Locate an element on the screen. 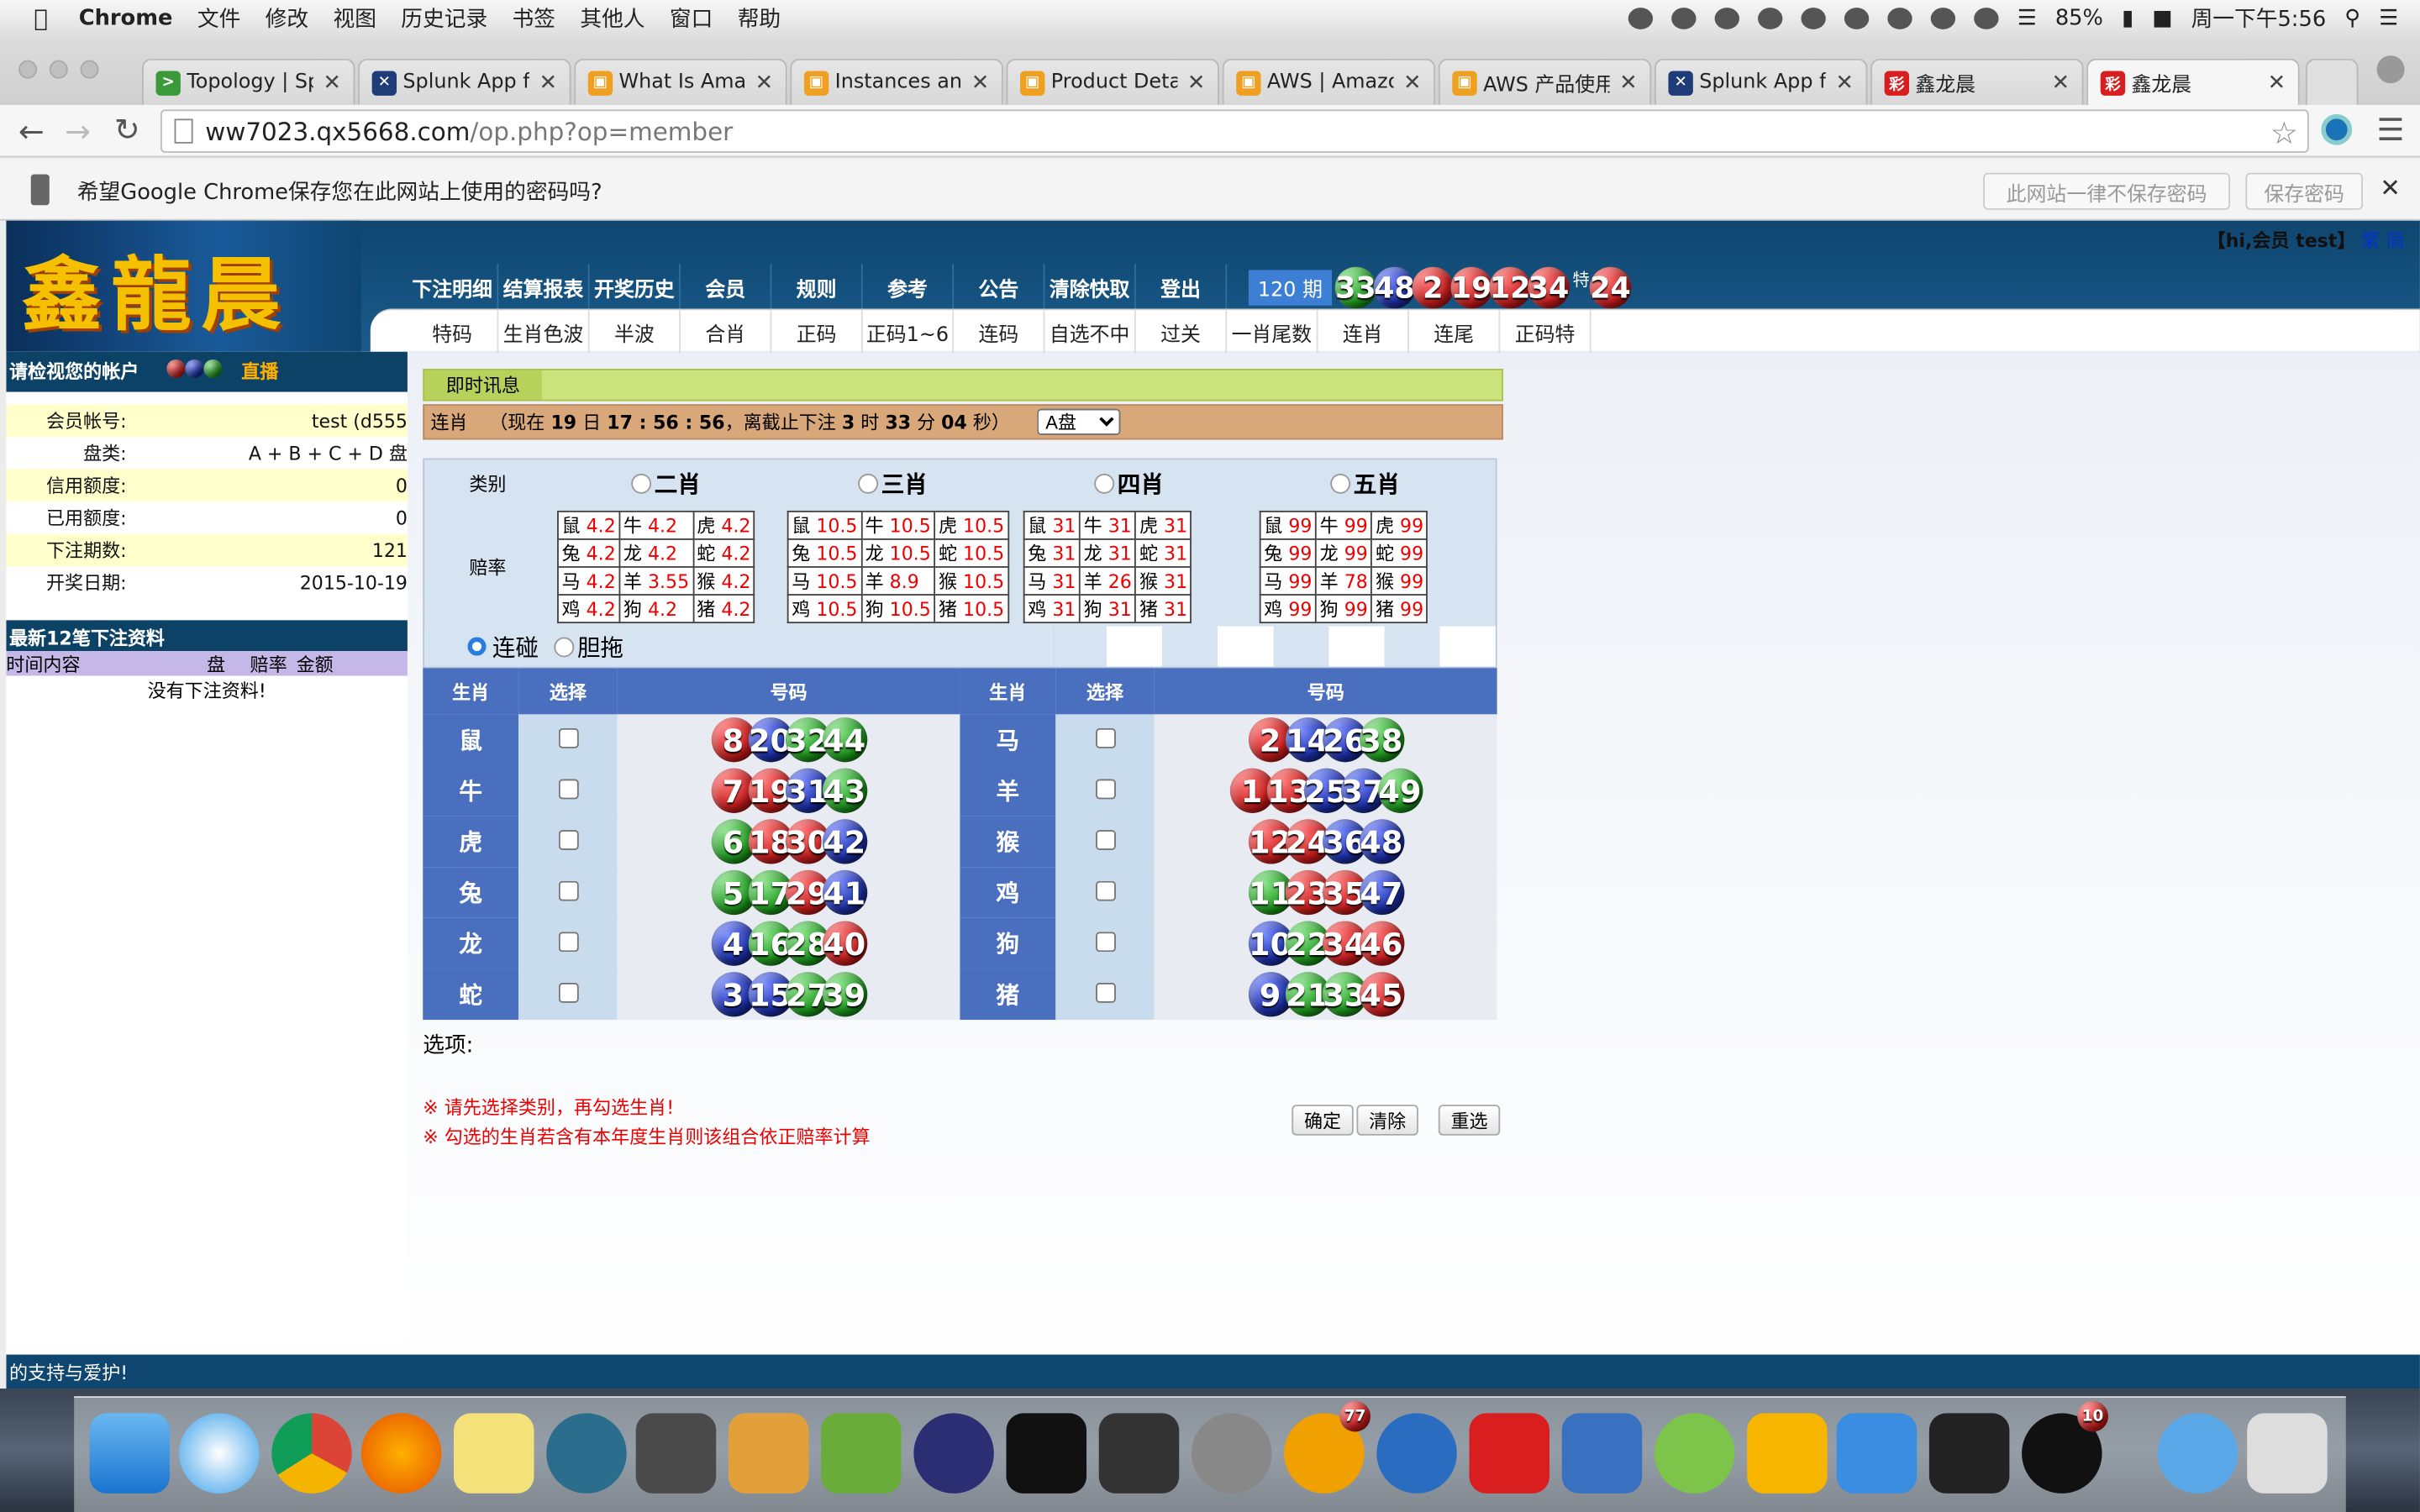 This screenshot has width=2420, height=1512. chrome-icon is located at coordinates (311, 1453).